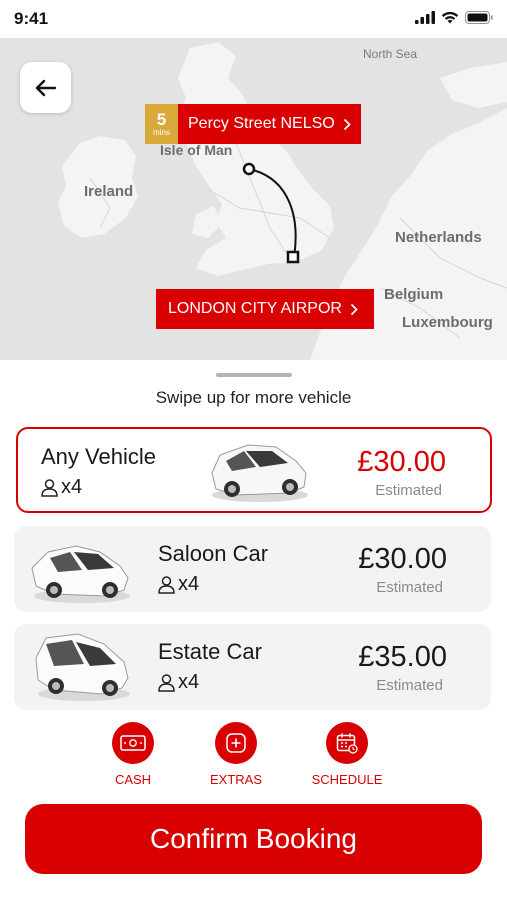 This screenshot has width=507, height=900. Describe the element at coordinates (425, 17) in the screenshot. I see `signal-icon` at that location.